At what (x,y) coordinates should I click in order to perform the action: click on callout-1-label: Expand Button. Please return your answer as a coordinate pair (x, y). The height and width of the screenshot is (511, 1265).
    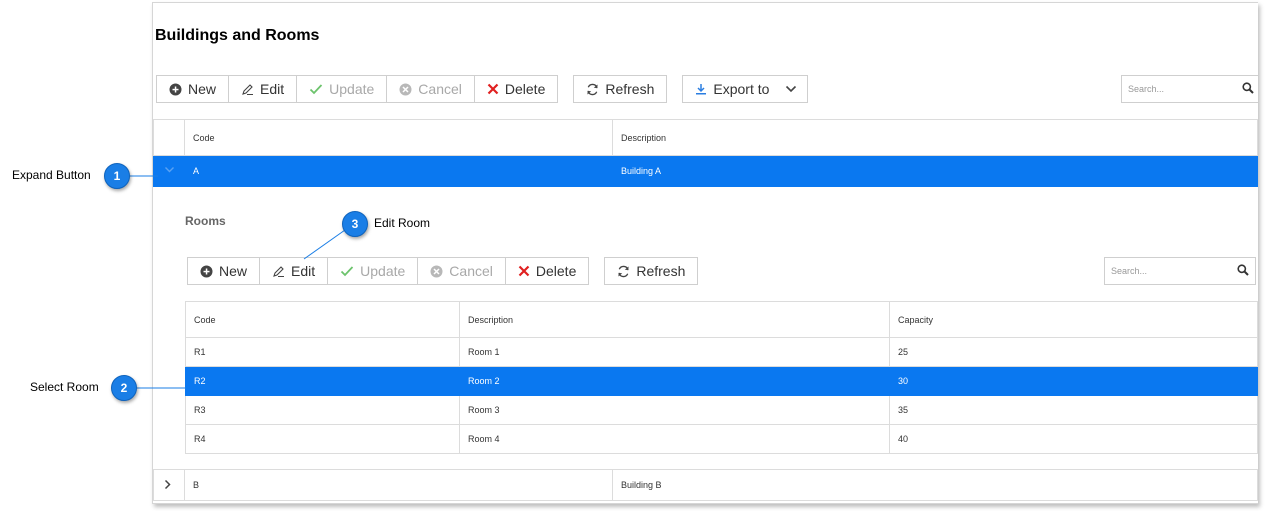
    Looking at the image, I should click on (51, 175).